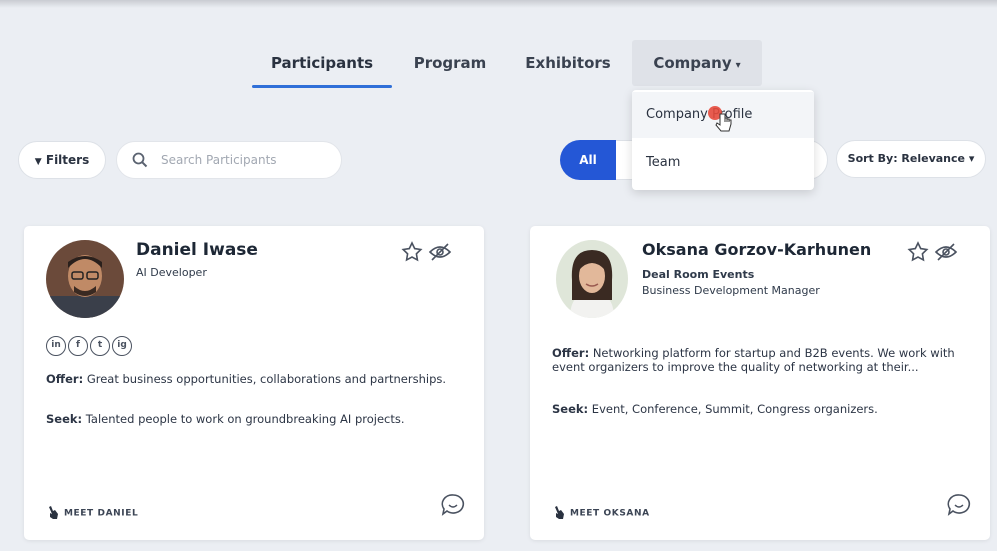 The image size is (997, 551). What do you see at coordinates (610, 513) in the screenshot?
I see `meet-label: MEET OKSANA` at bounding box center [610, 513].